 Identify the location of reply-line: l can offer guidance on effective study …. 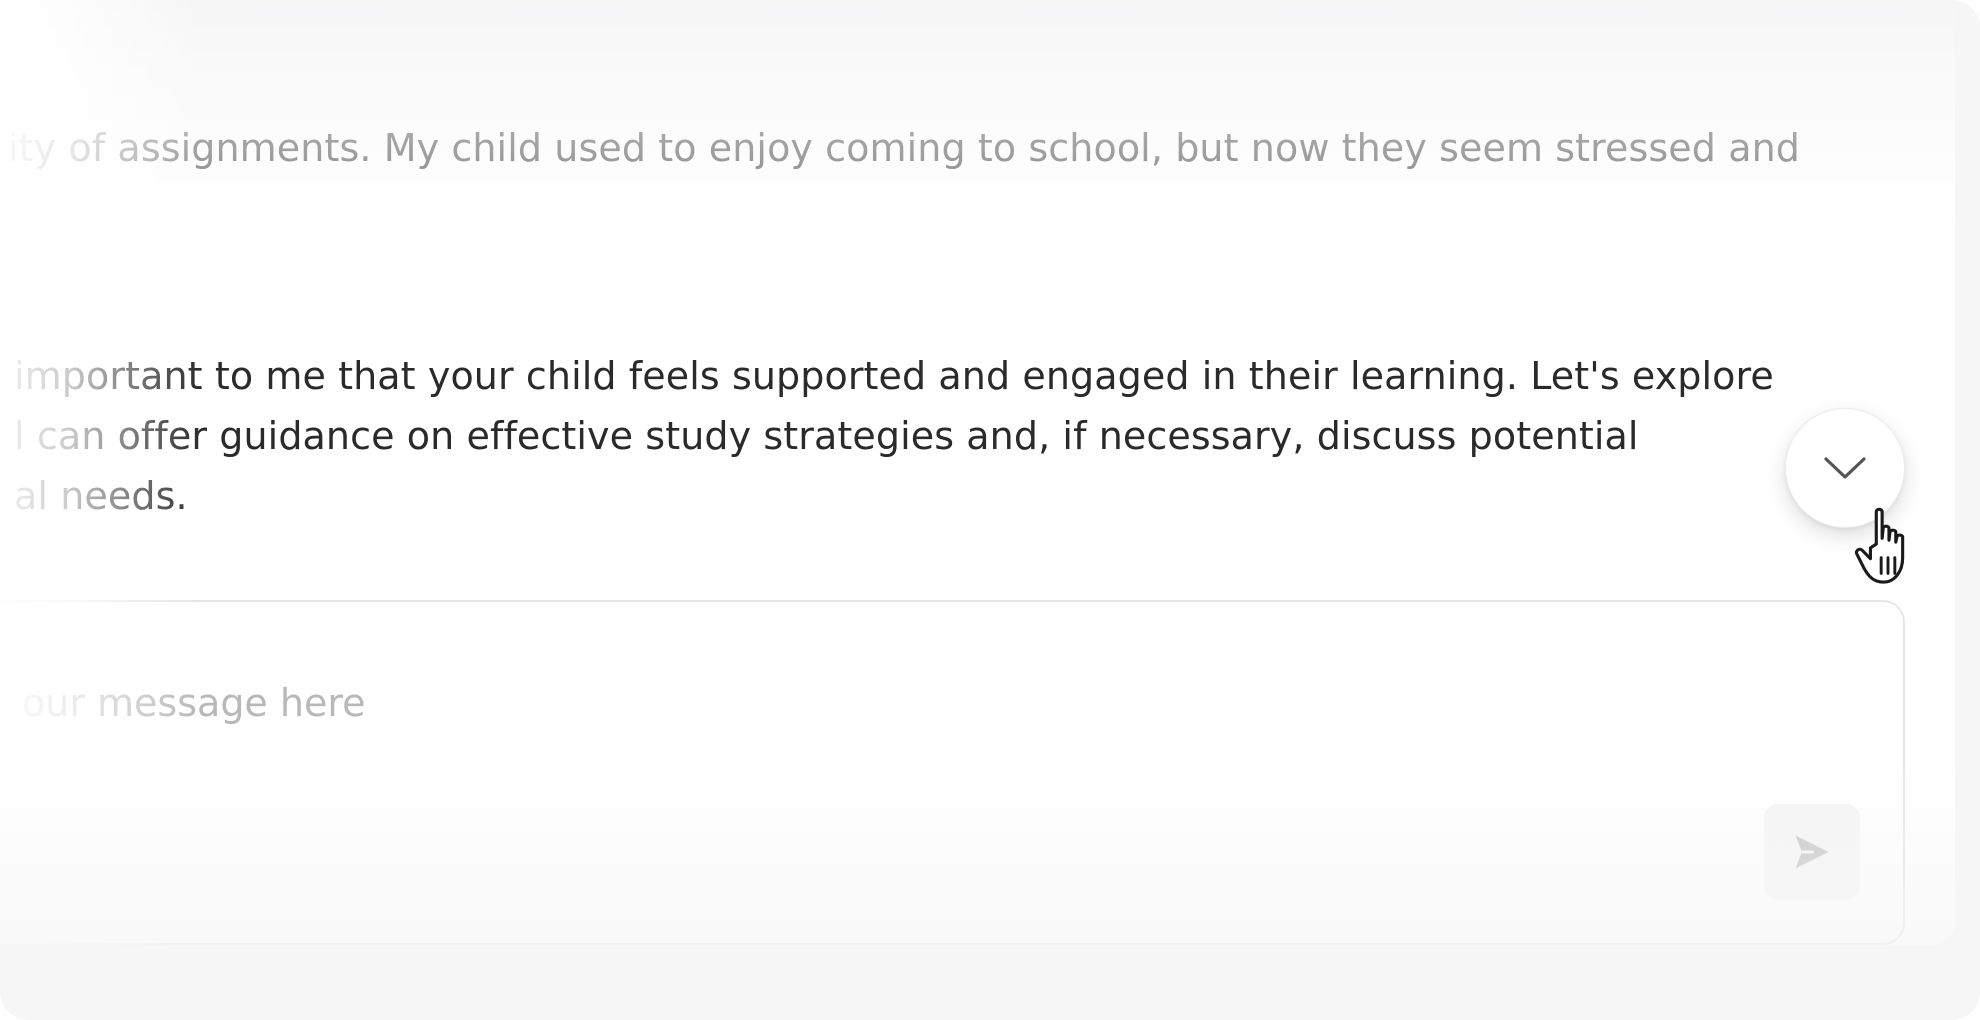
(826, 436).